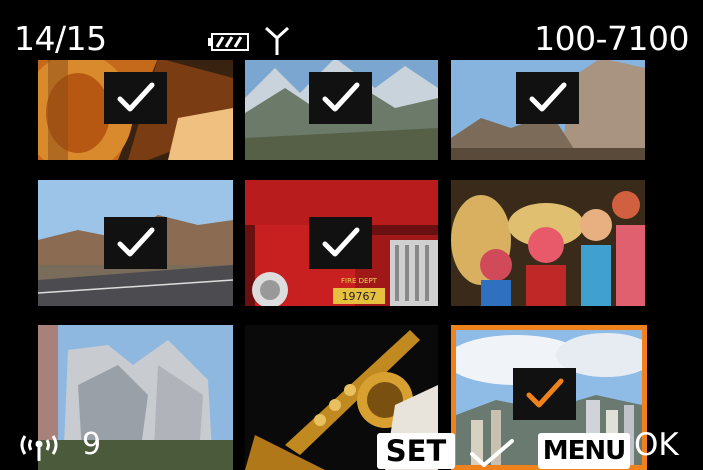 This screenshot has width=703, height=470. What do you see at coordinates (359, 296) in the screenshot?
I see `plate-text: 19767` at bounding box center [359, 296].